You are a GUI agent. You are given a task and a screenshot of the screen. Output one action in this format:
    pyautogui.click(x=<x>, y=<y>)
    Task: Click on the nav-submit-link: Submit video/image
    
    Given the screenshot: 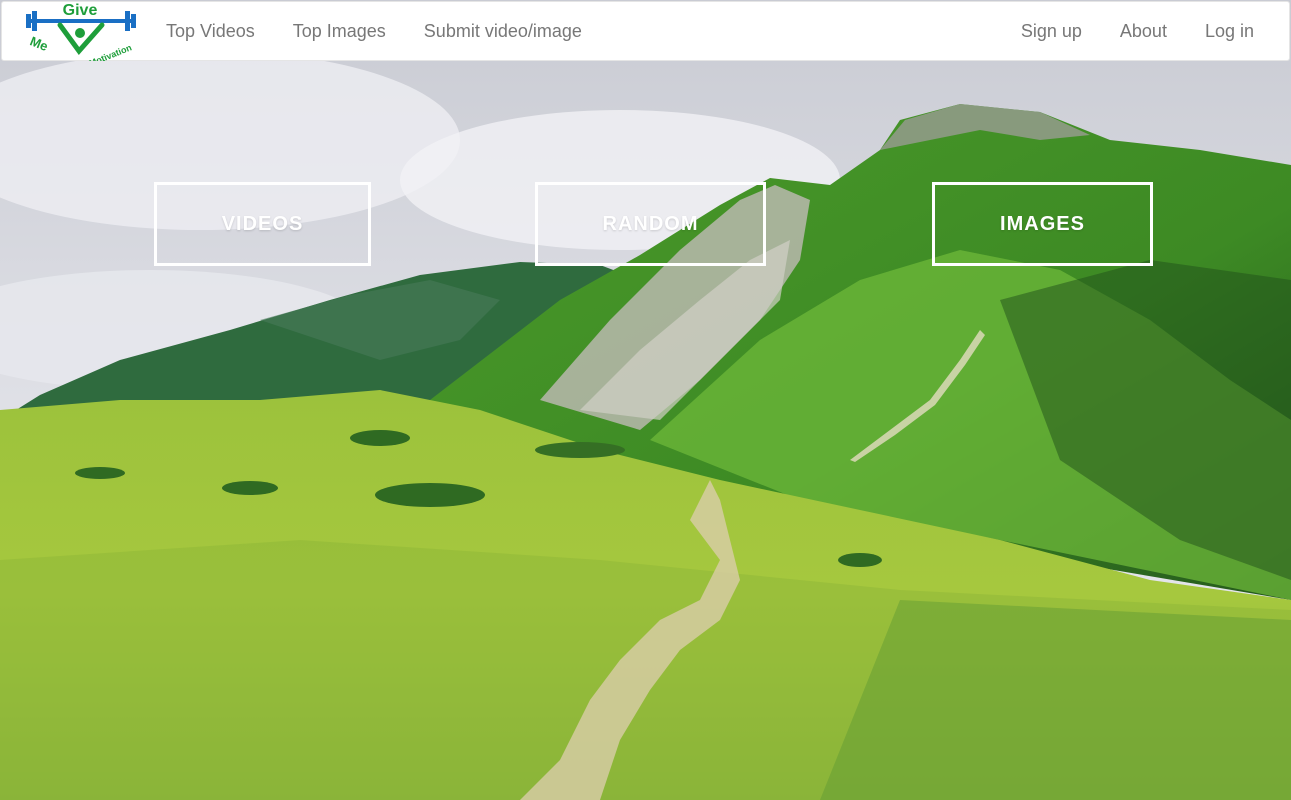 What is the action you would take?
    pyautogui.click(x=503, y=31)
    